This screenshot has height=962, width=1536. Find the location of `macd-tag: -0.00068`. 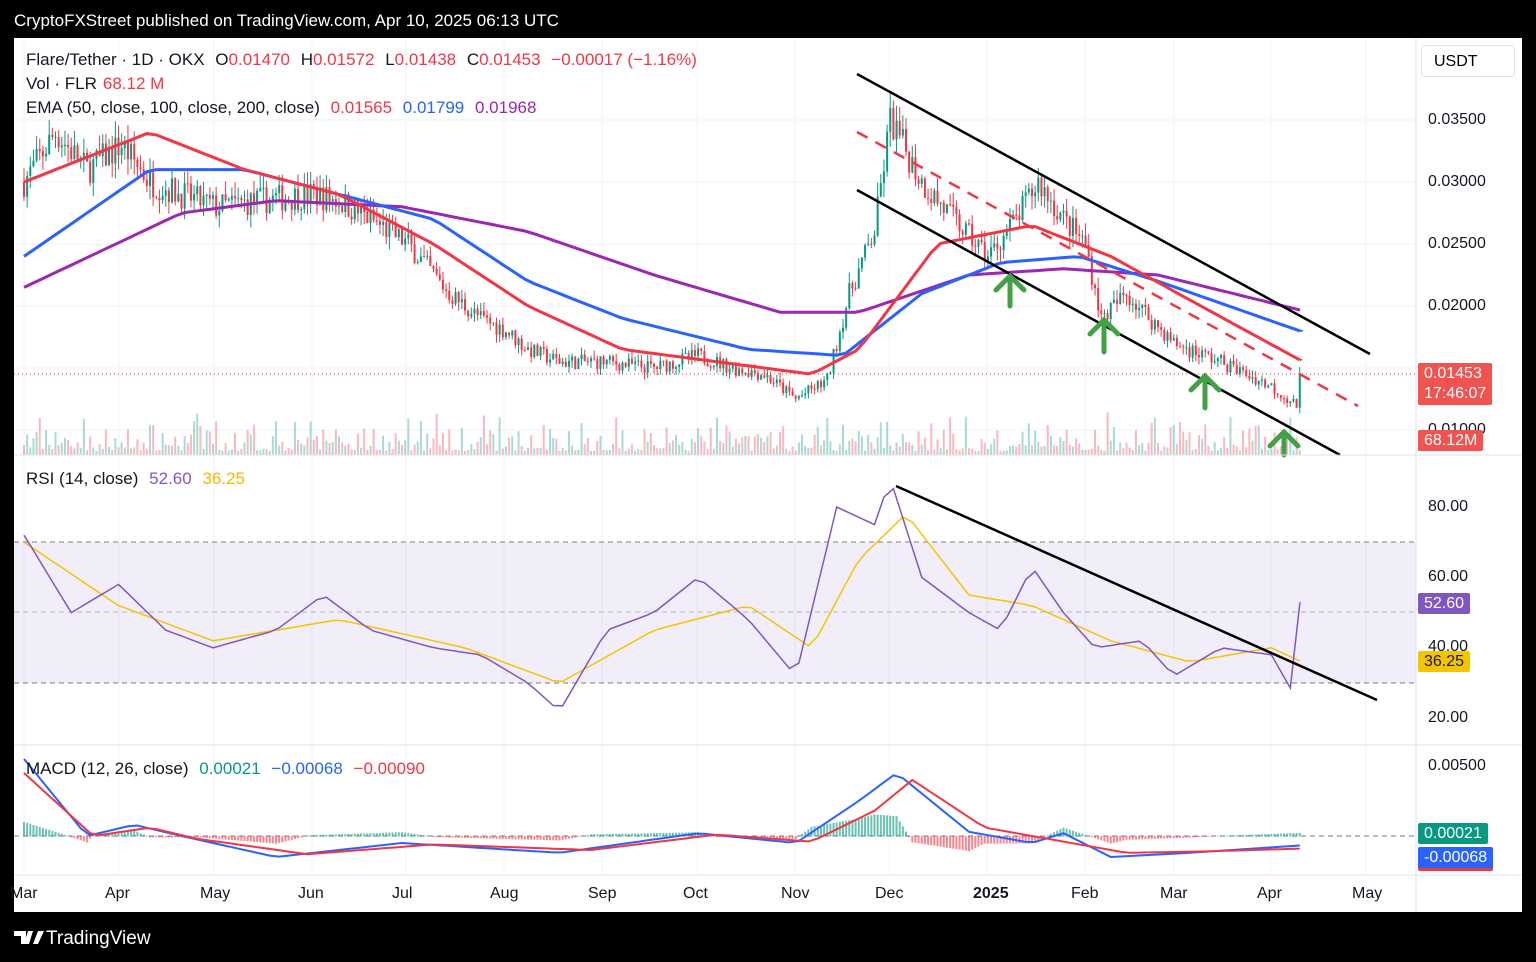

macd-tag: -0.00068 is located at coordinates (1456, 859).